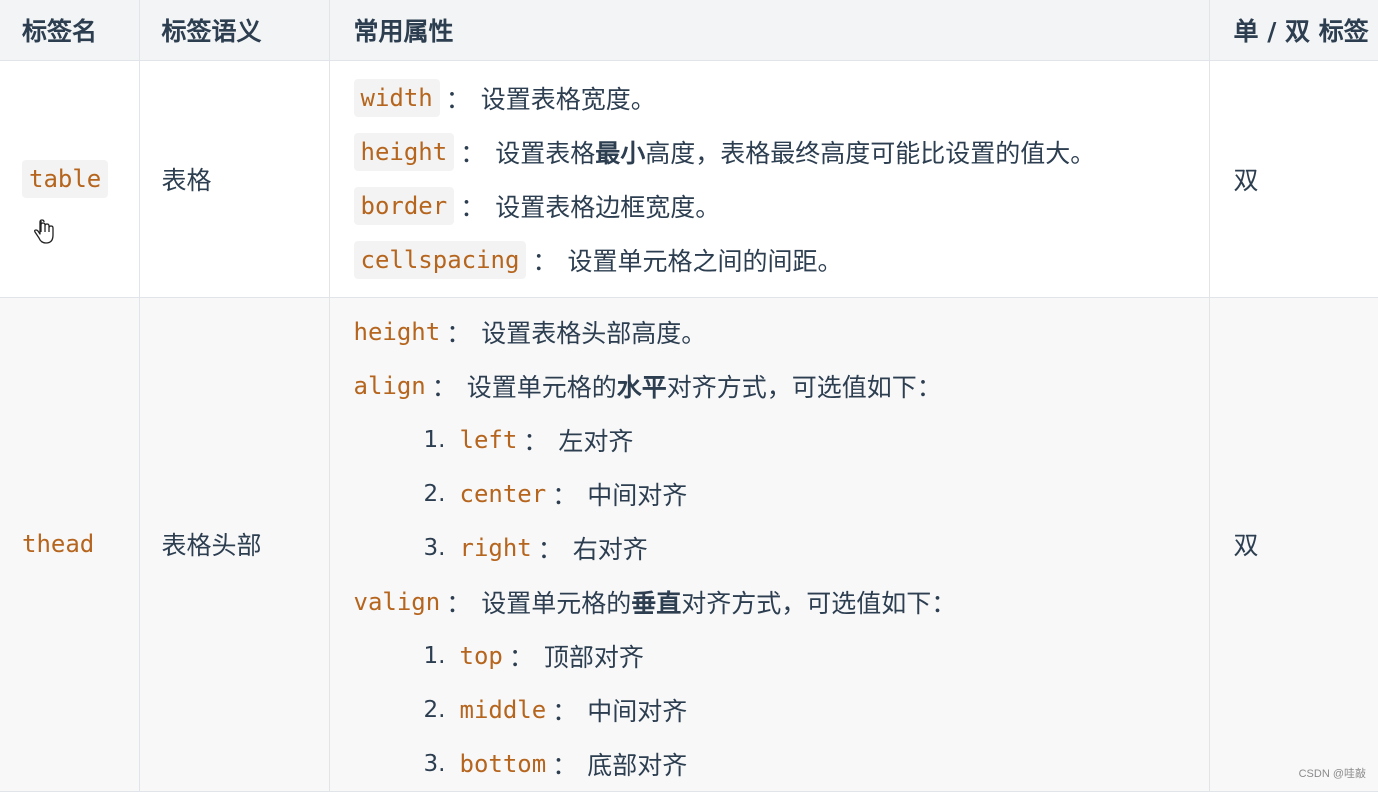 The height and width of the screenshot is (792, 1378). Describe the element at coordinates (503, 709) in the screenshot. I see `option-code: middle` at that location.